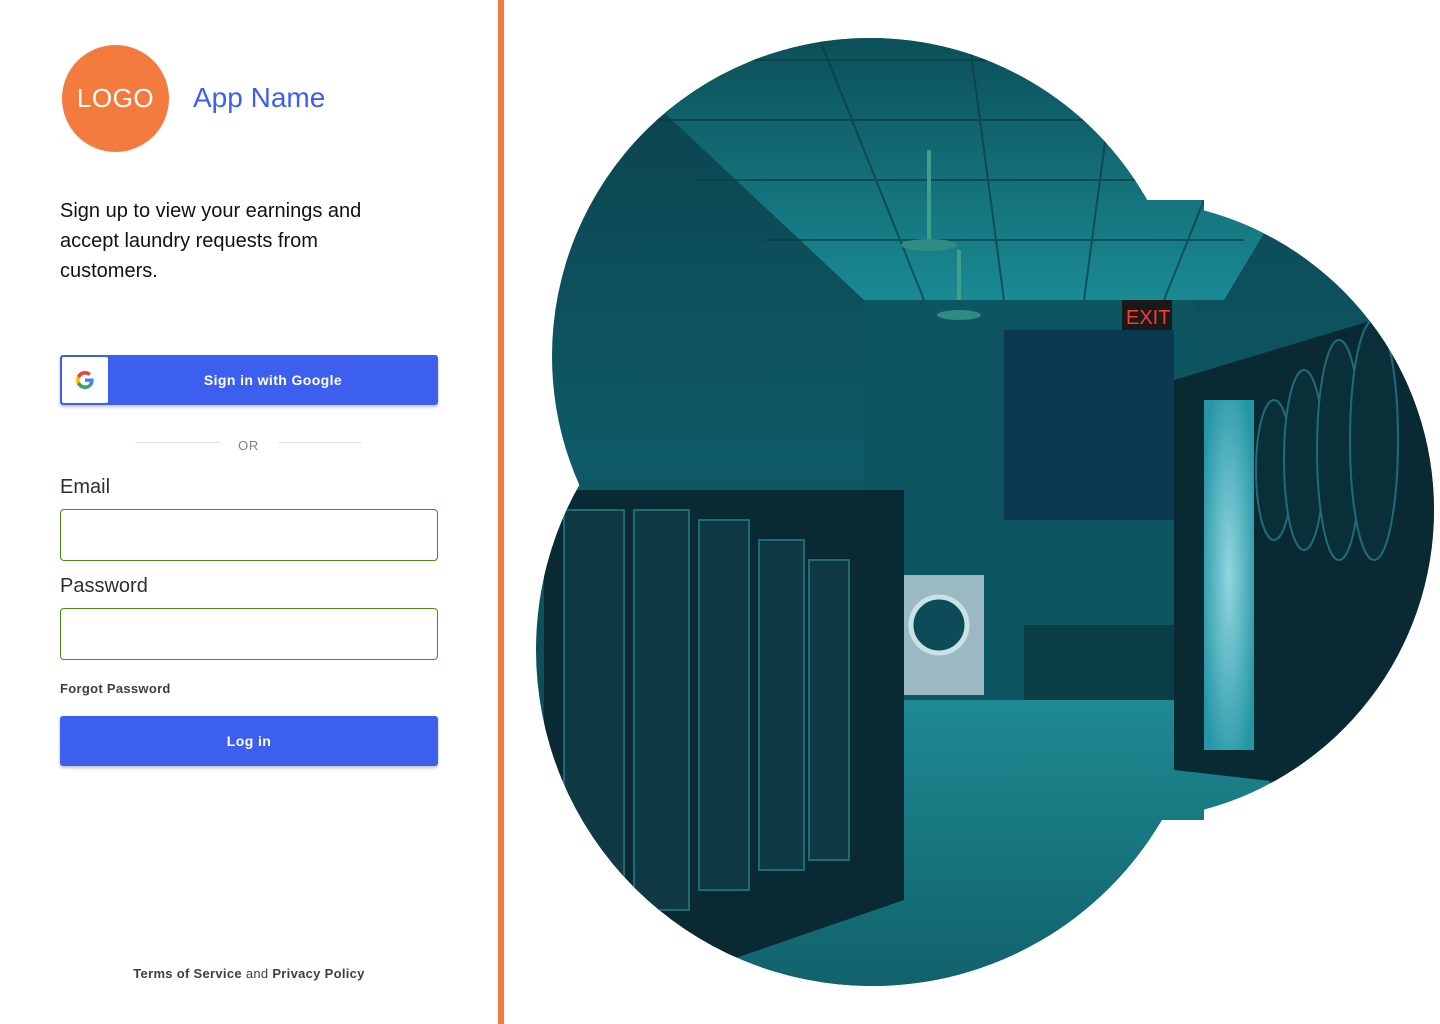  I want to click on google-g-icon, so click(85, 380).